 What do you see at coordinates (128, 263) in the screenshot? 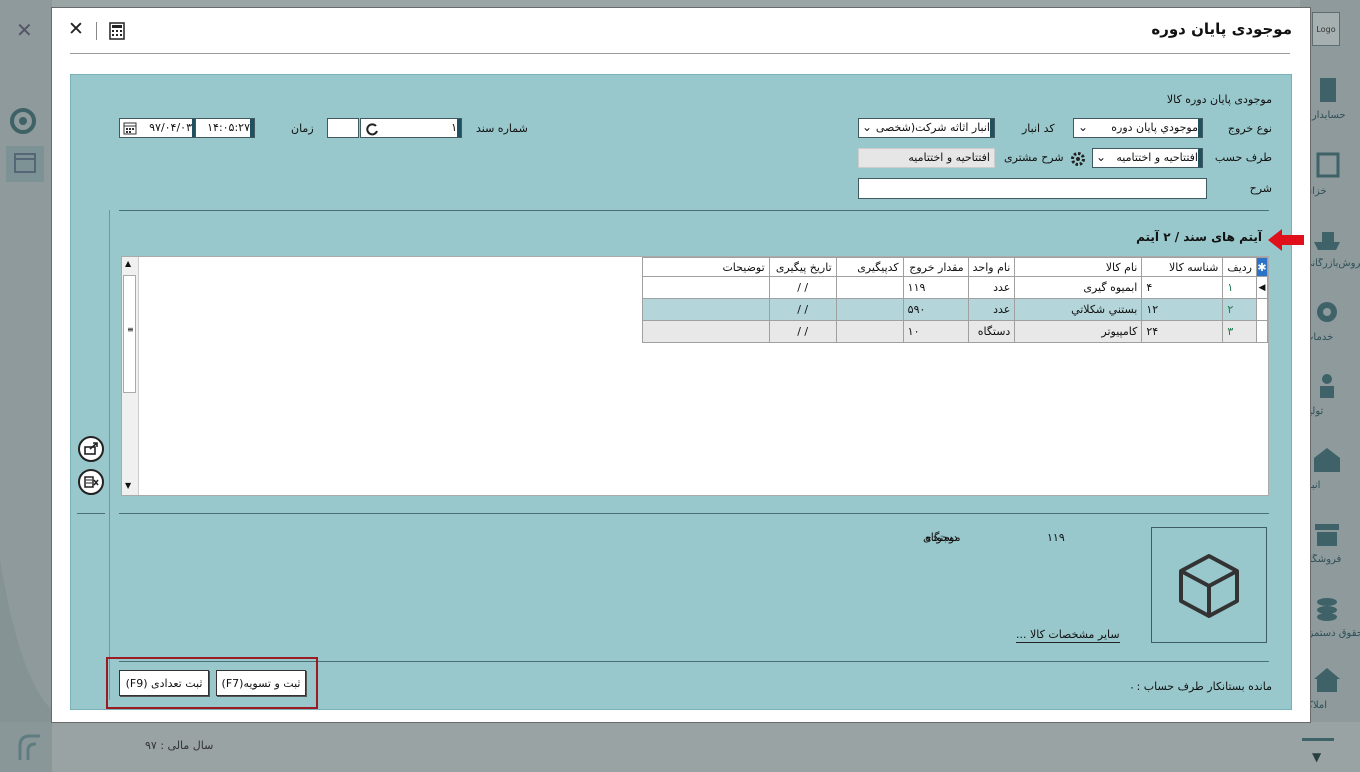
I see `scroll-up-icon: ▲` at bounding box center [128, 263].